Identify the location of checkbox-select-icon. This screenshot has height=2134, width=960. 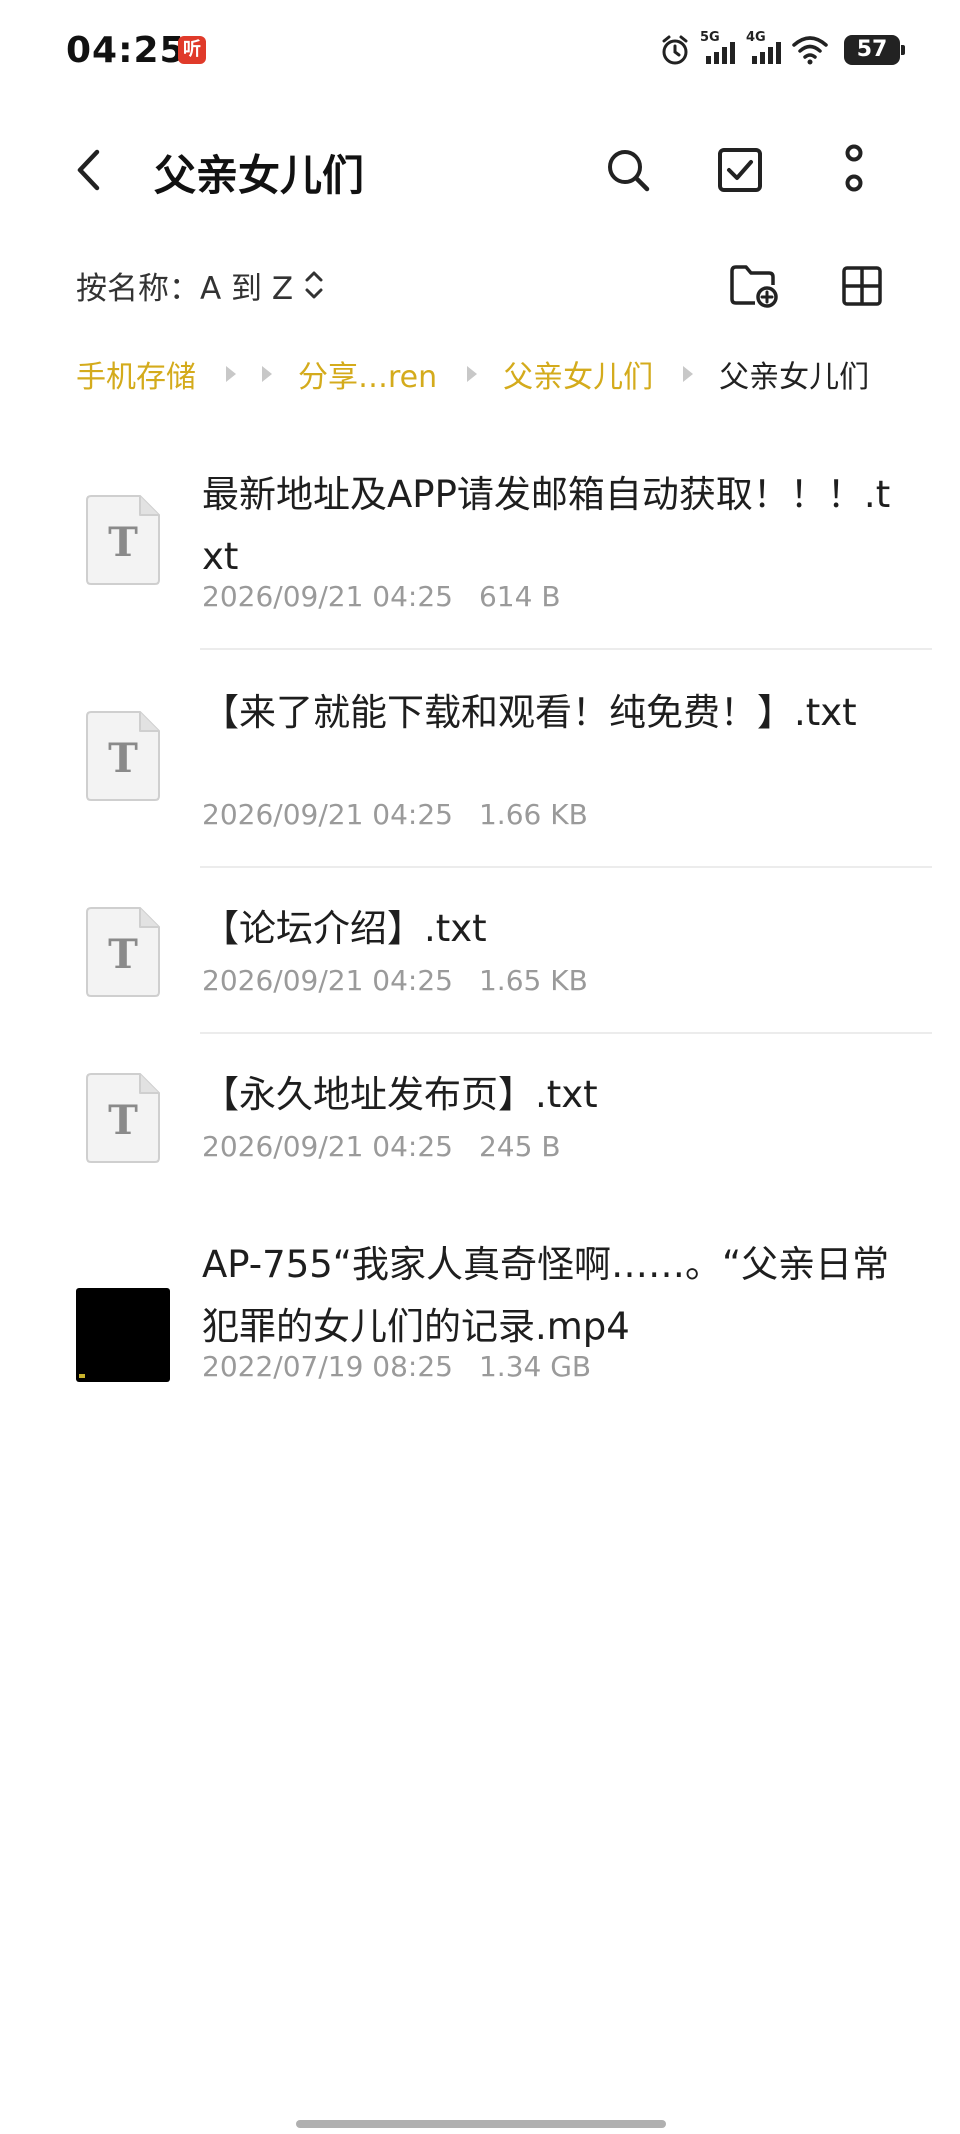
(740, 170).